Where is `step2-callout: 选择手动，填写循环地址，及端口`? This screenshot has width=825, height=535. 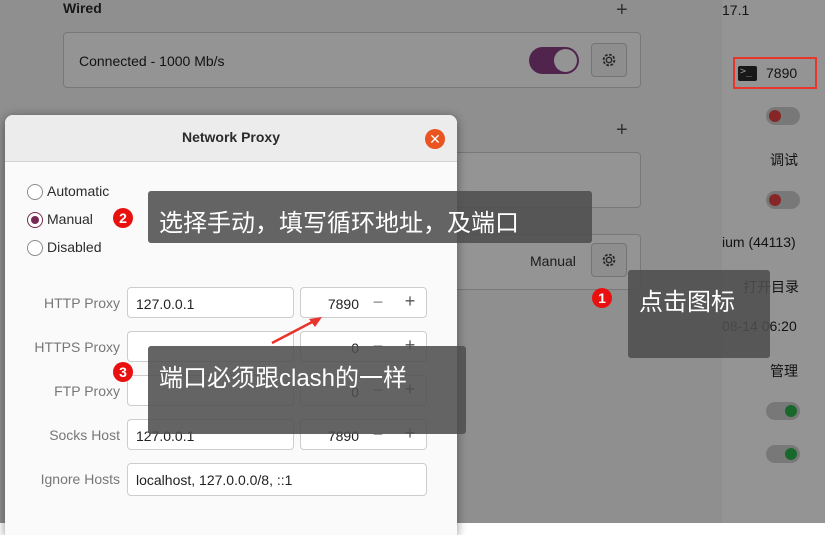
step2-callout: 选择手动，填写循环地址，及端口 is located at coordinates (370, 217).